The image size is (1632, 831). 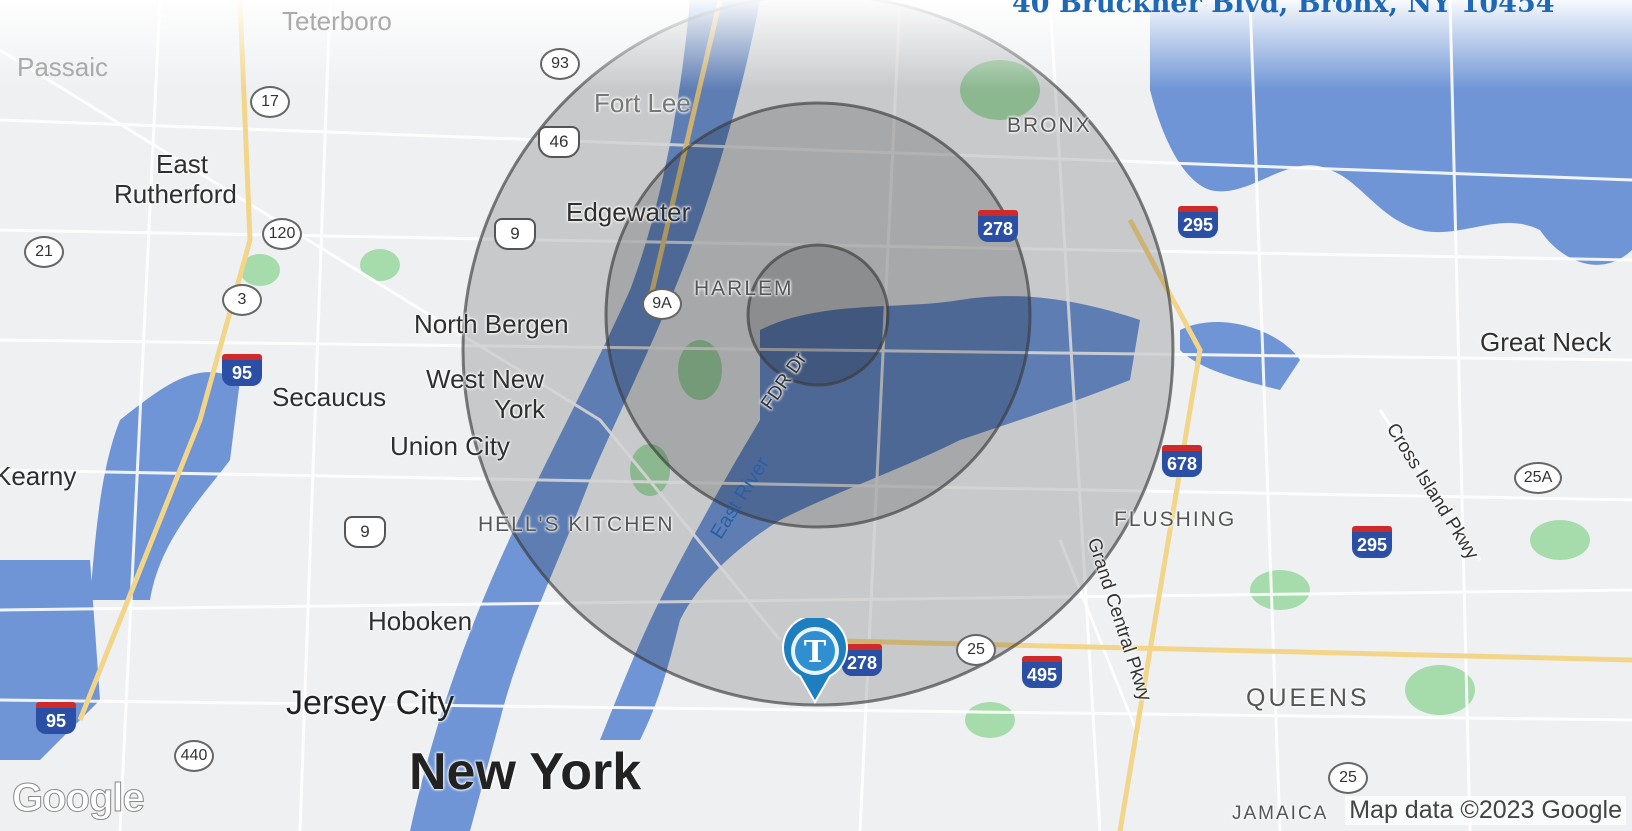 What do you see at coordinates (56, 718) in the screenshot?
I see `interstate-shield-95-south: 95` at bounding box center [56, 718].